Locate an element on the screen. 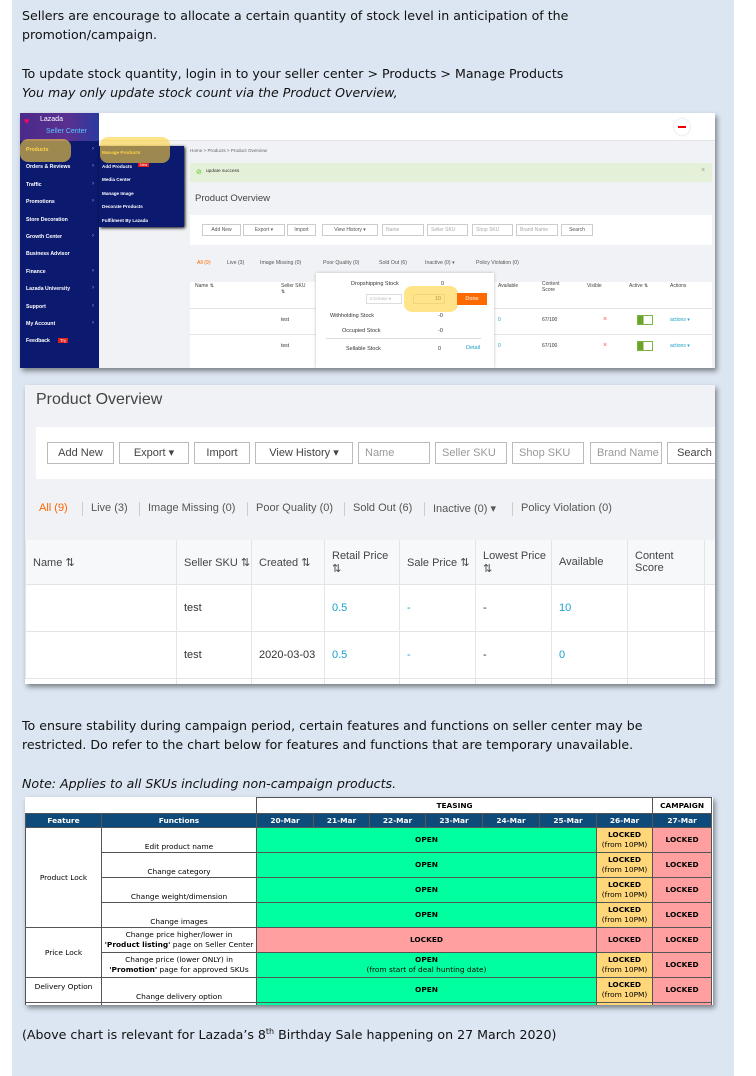 The height and width of the screenshot is (1076, 756). col-active: Active ⇅ is located at coordinates (638, 286).